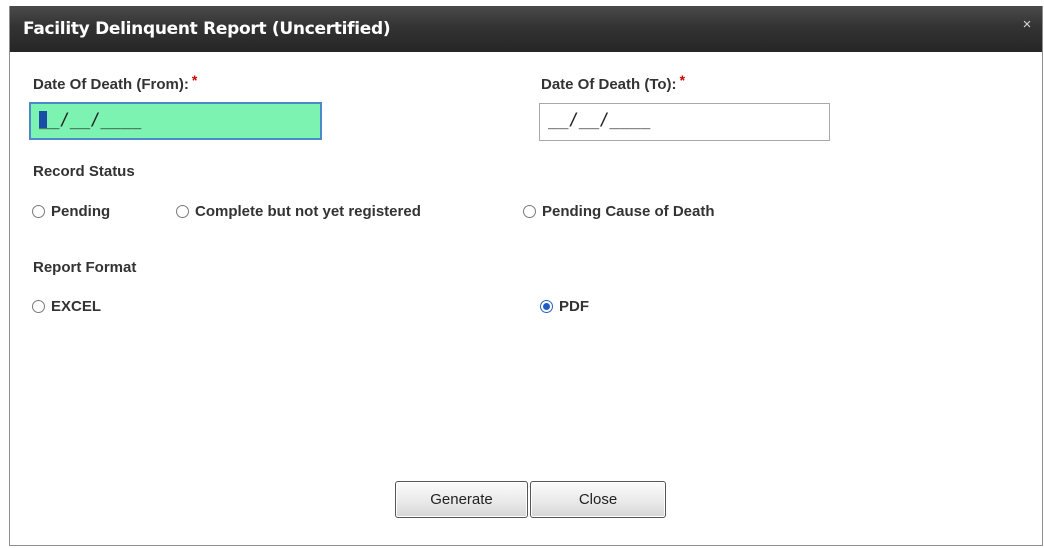 This screenshot has height=548, width=1044. Describe the element at coordinates (628, 211) in the screenshot. I see `radio-pending-cause-label: Pending Cause of Death` at that location.